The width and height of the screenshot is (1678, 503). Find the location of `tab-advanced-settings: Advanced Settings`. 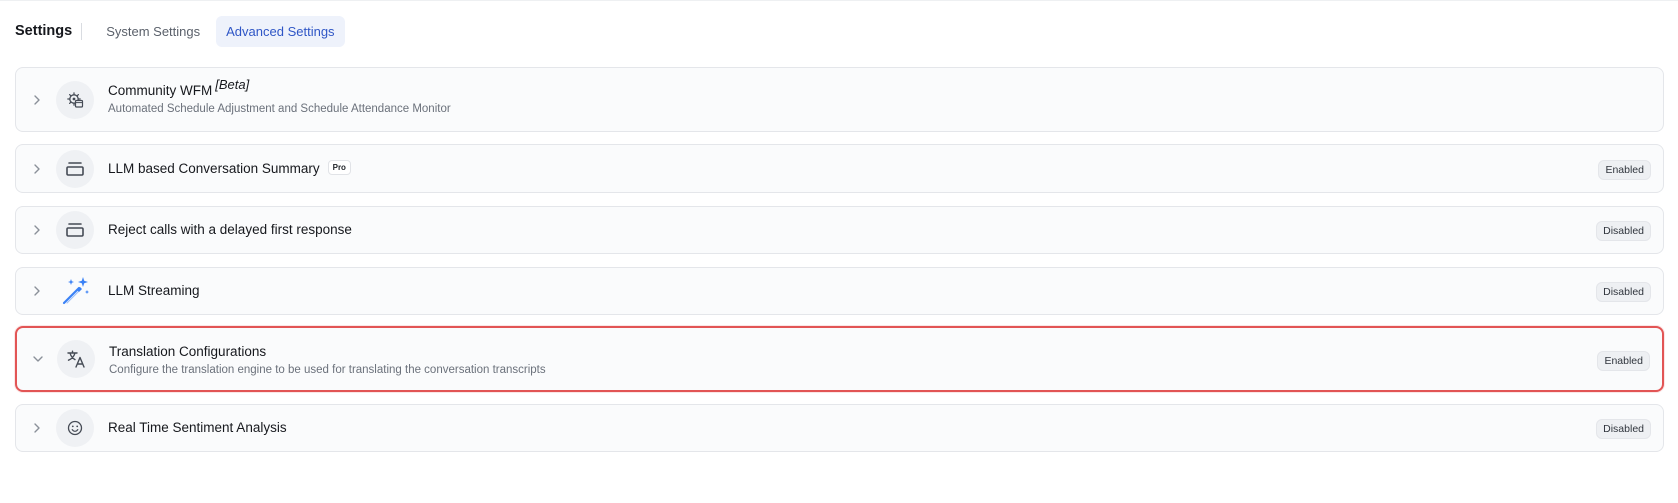

tab-advanced-settings: Advanced Settings is located at coordinates (280, 31).